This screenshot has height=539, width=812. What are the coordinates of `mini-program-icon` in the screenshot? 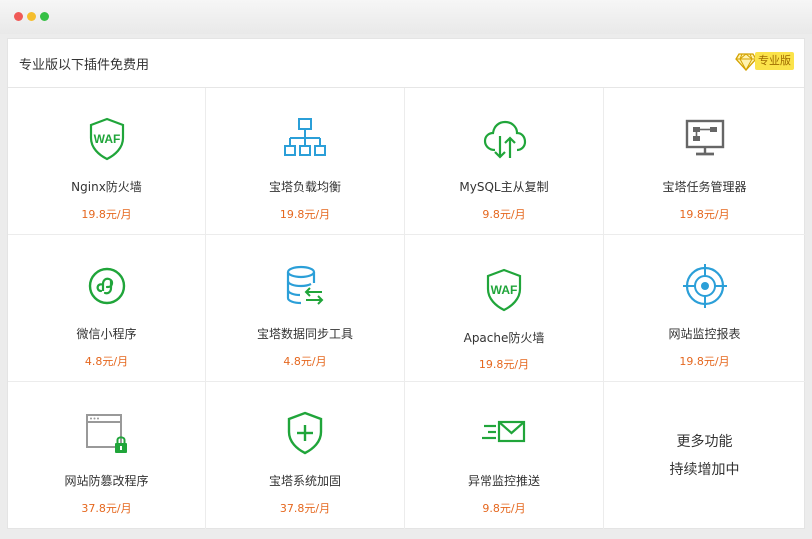 It's located at (107, 286).